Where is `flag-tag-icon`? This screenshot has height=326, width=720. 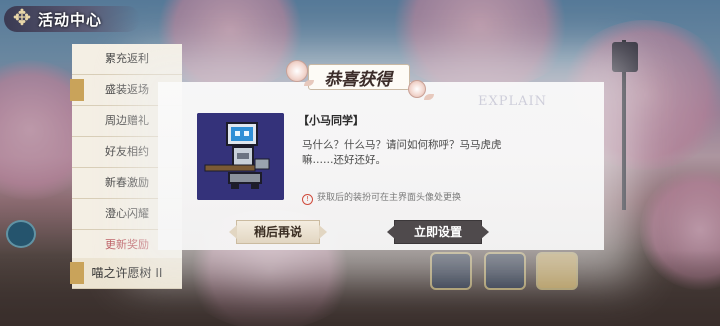
flag-tag-icon is located at coordinates (77, 273).